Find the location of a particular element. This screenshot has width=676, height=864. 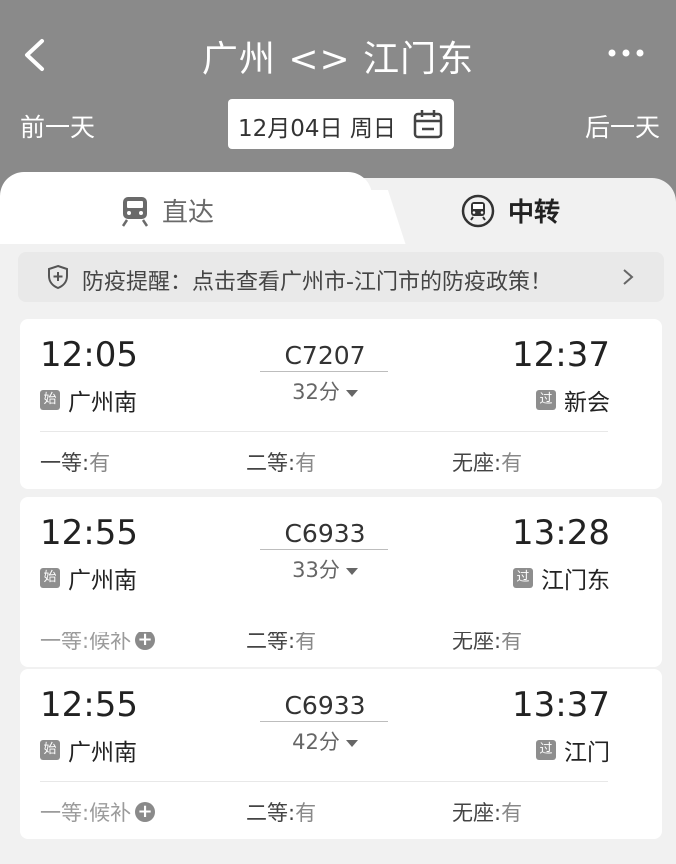

to-station-name: 新会 is located at coordinates (587, 403).